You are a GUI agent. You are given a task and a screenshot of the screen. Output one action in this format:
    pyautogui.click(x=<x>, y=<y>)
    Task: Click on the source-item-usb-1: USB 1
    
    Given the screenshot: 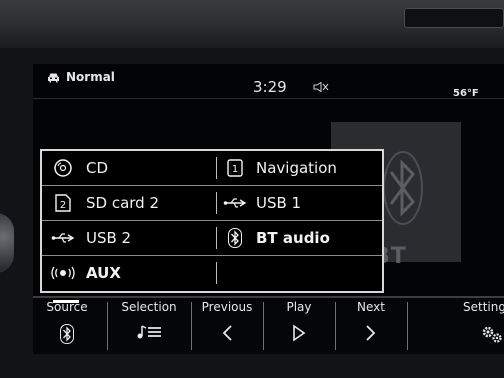 What is the action you would take?
    pyautogui.click(x=300, y=203)
    